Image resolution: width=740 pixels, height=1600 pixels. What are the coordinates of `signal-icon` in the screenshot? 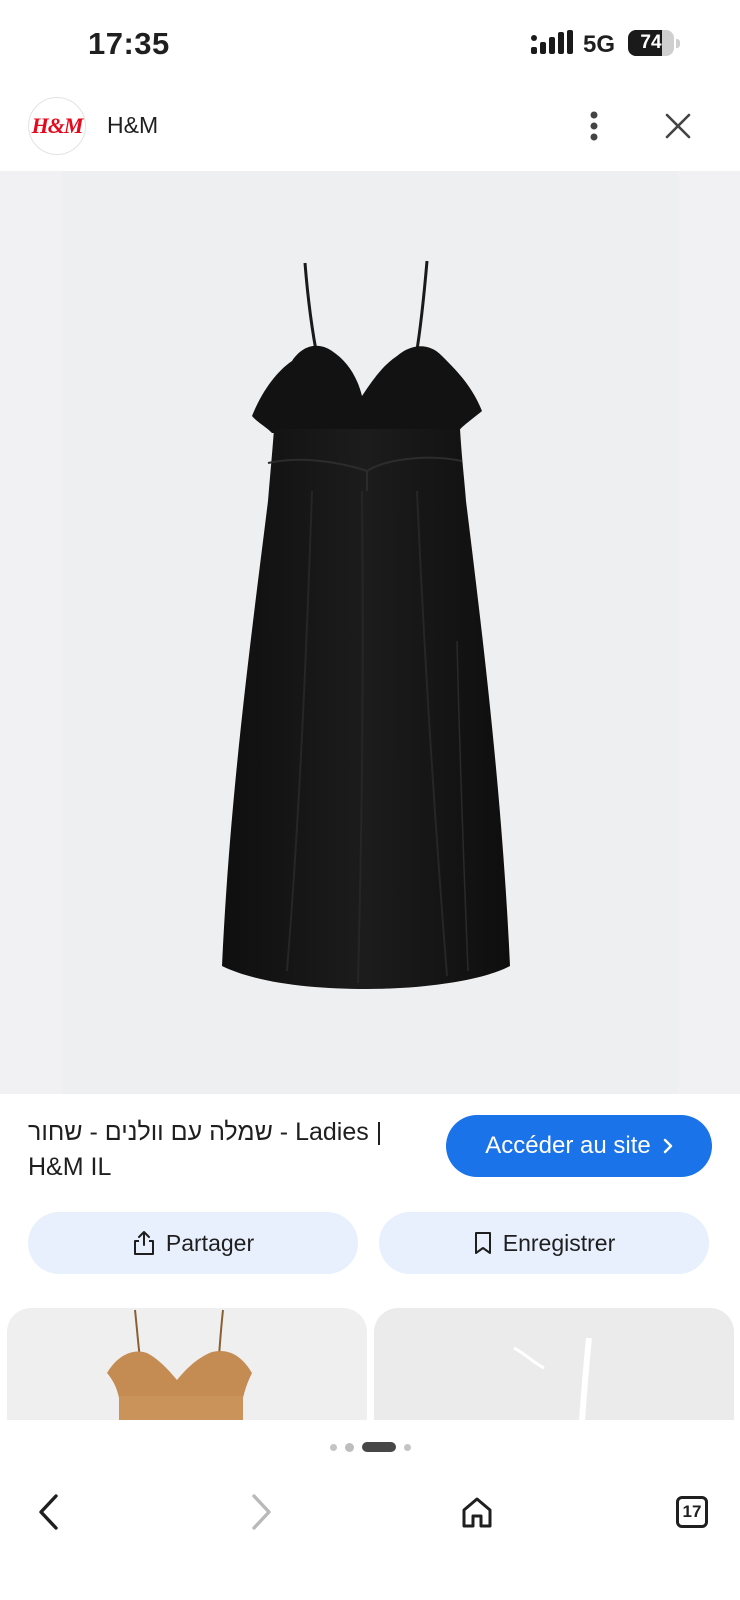 It's located at (552, 42).